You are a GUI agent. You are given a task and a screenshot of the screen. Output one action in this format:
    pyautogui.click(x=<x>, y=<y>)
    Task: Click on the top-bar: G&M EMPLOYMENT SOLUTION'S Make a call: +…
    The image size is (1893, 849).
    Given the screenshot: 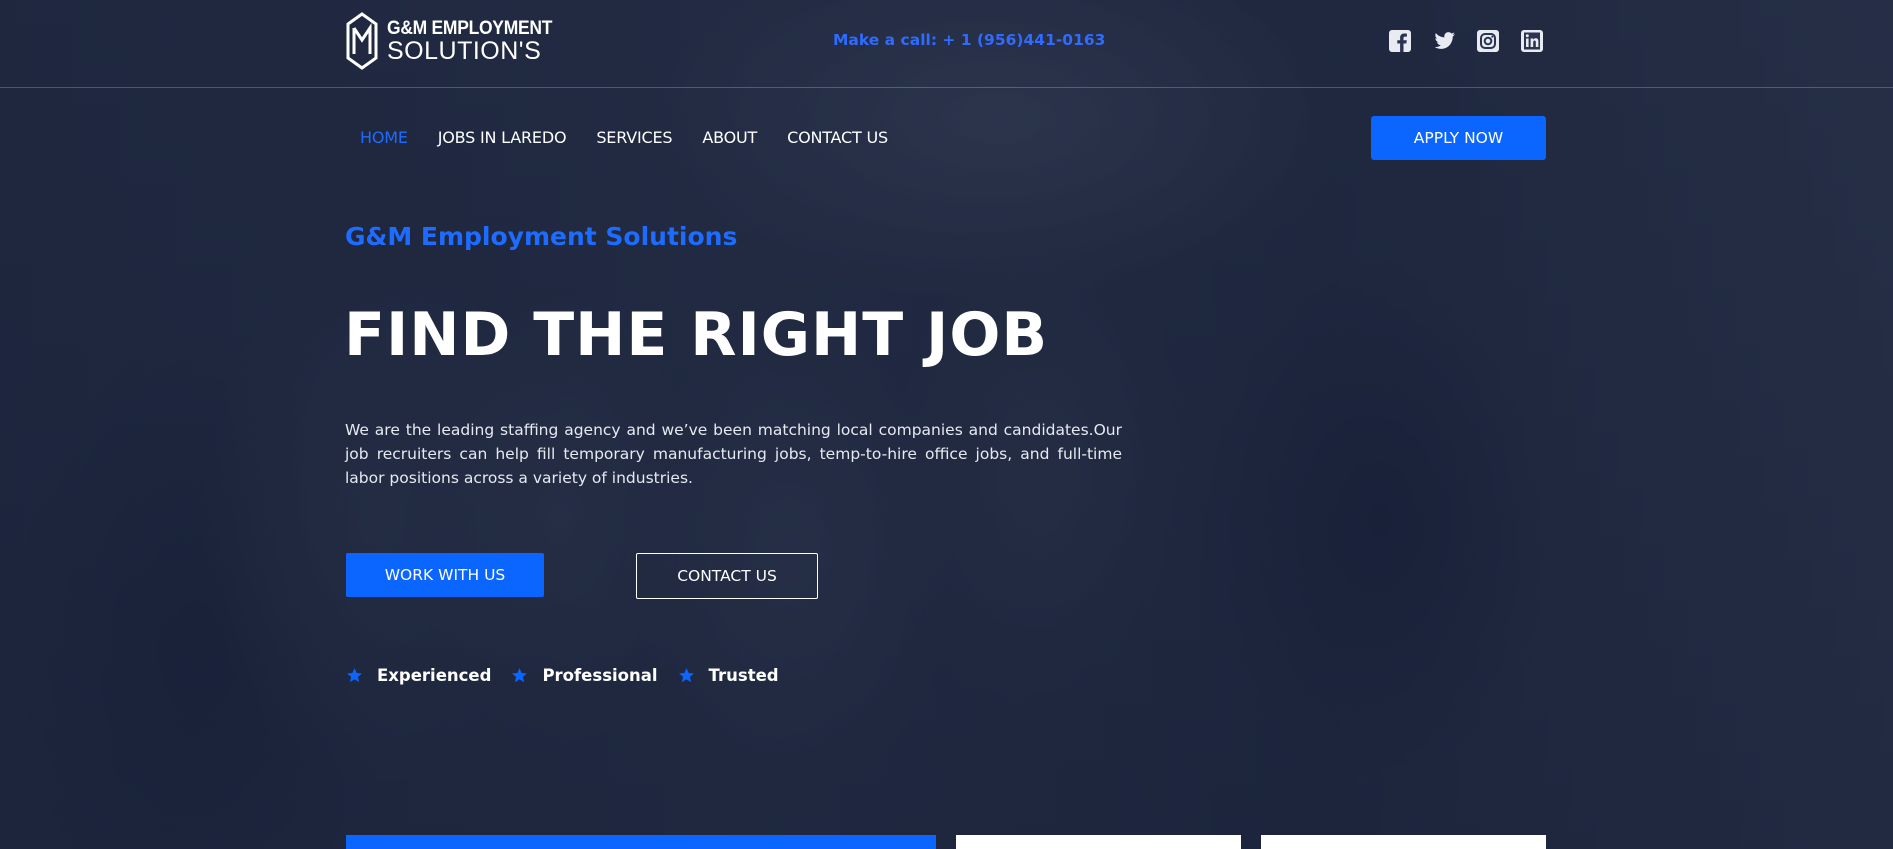 What is the action you would take?
    pyautogui.click(x=946, y=44)
    